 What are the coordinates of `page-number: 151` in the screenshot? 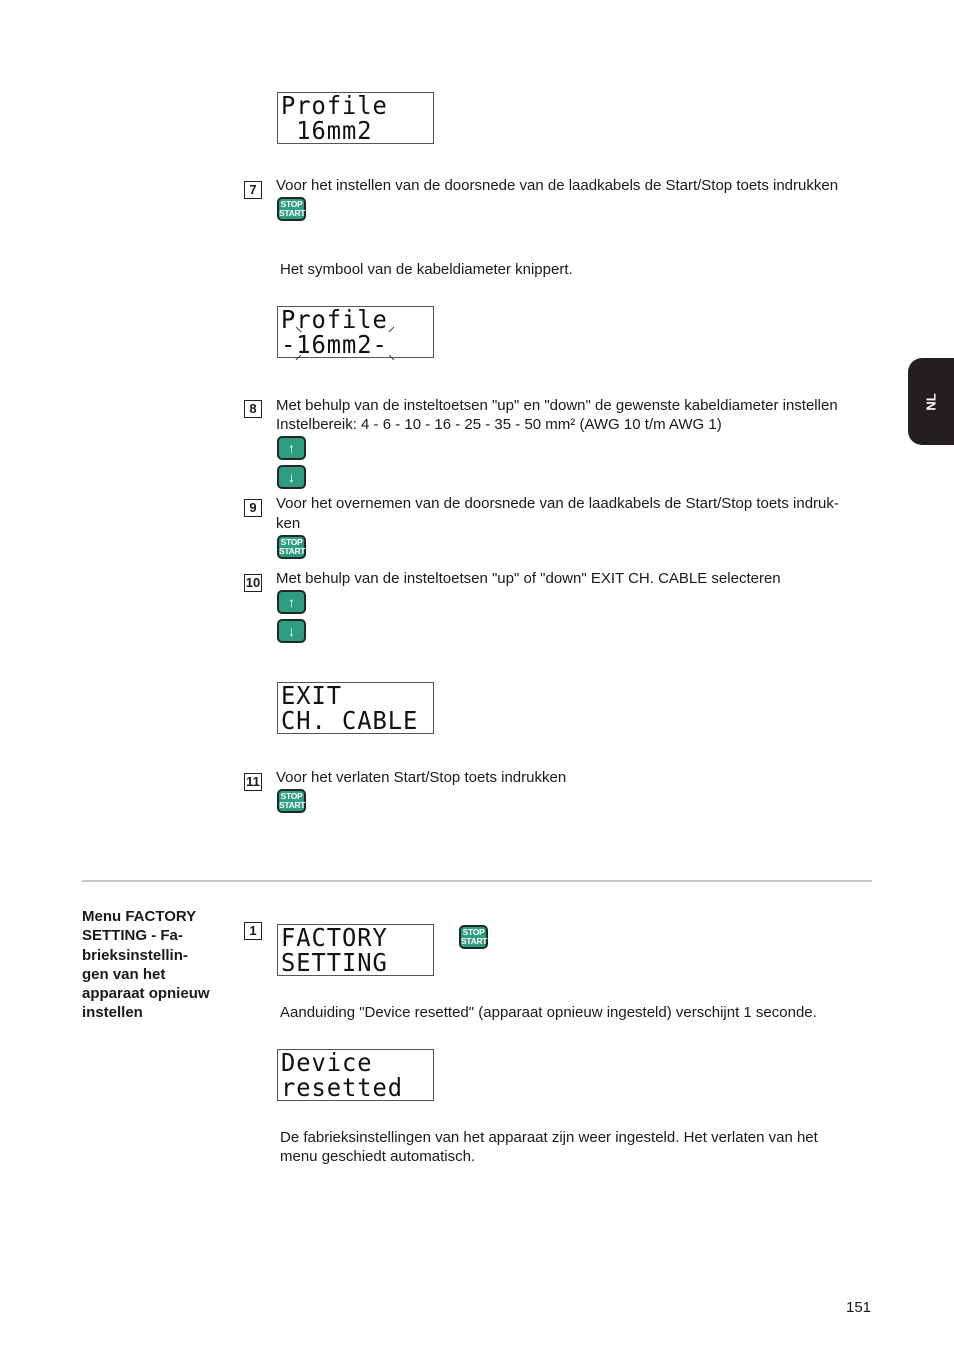 It's located at (859, 1307).